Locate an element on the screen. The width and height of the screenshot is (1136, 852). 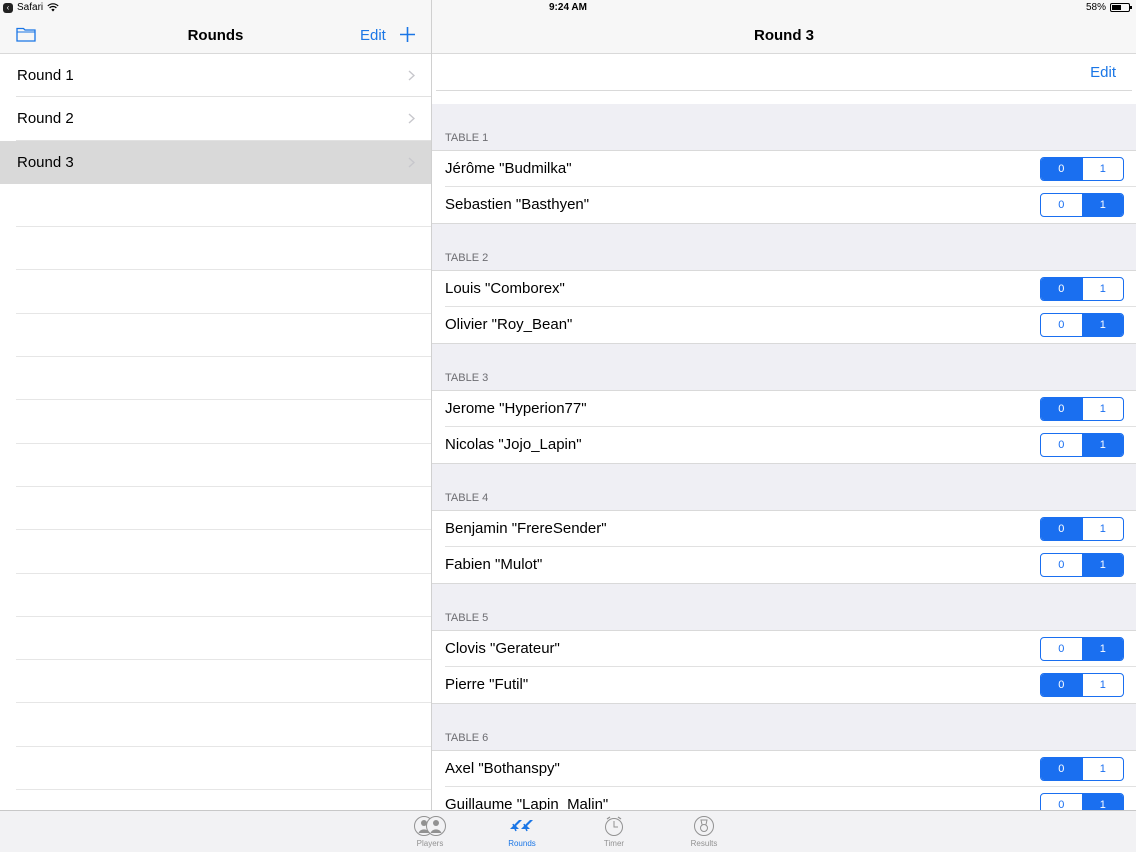
player-name: Fabien "Mulot" is located at coordinates (494, 564).